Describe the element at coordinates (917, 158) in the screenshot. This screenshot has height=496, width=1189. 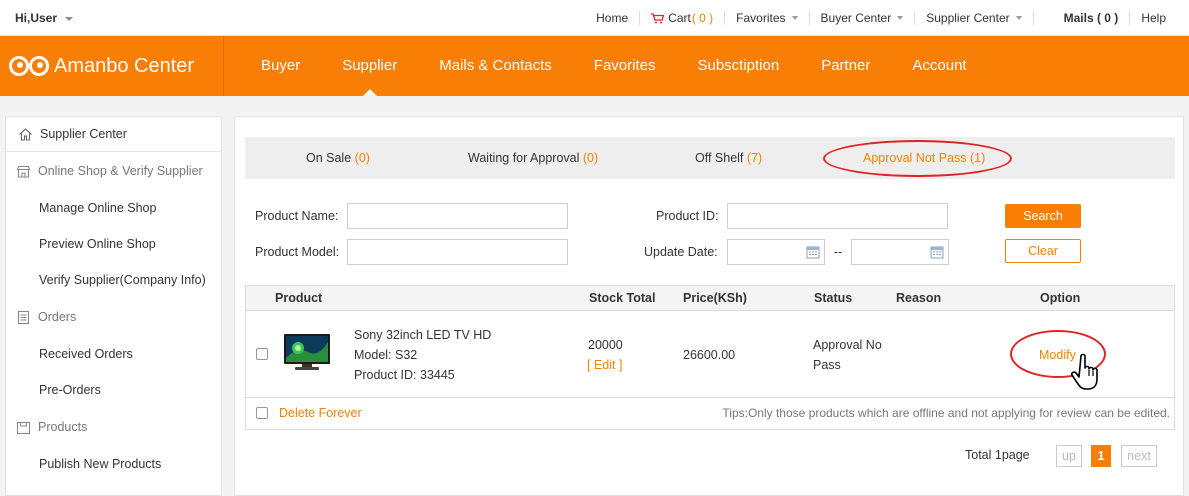
I see `highlight-ellipse` at that location.